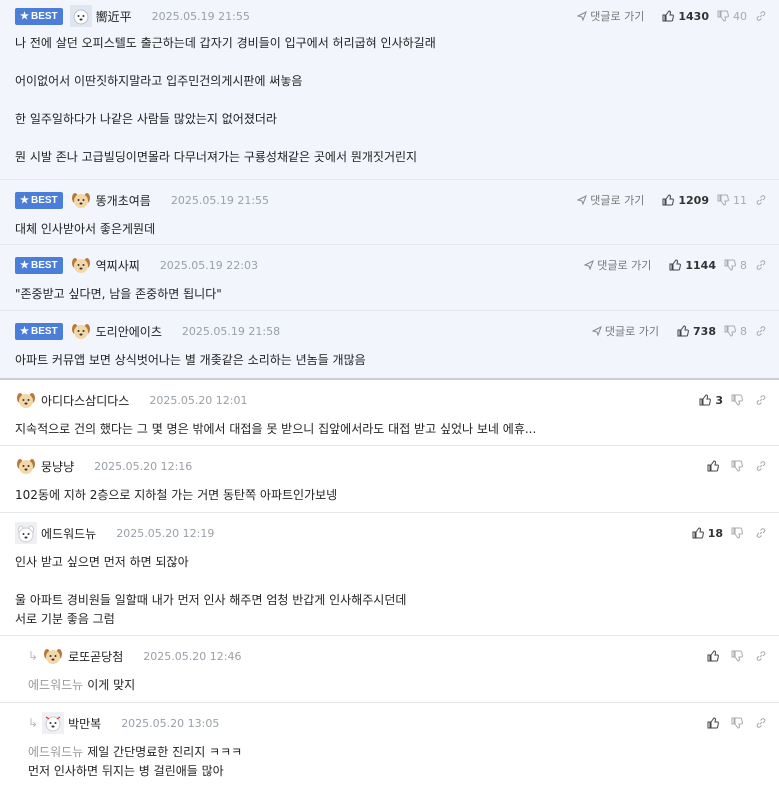 The image size is (779, 788). I want to click on timestamp: 2025.05.19 21:58, so click(231, 331).